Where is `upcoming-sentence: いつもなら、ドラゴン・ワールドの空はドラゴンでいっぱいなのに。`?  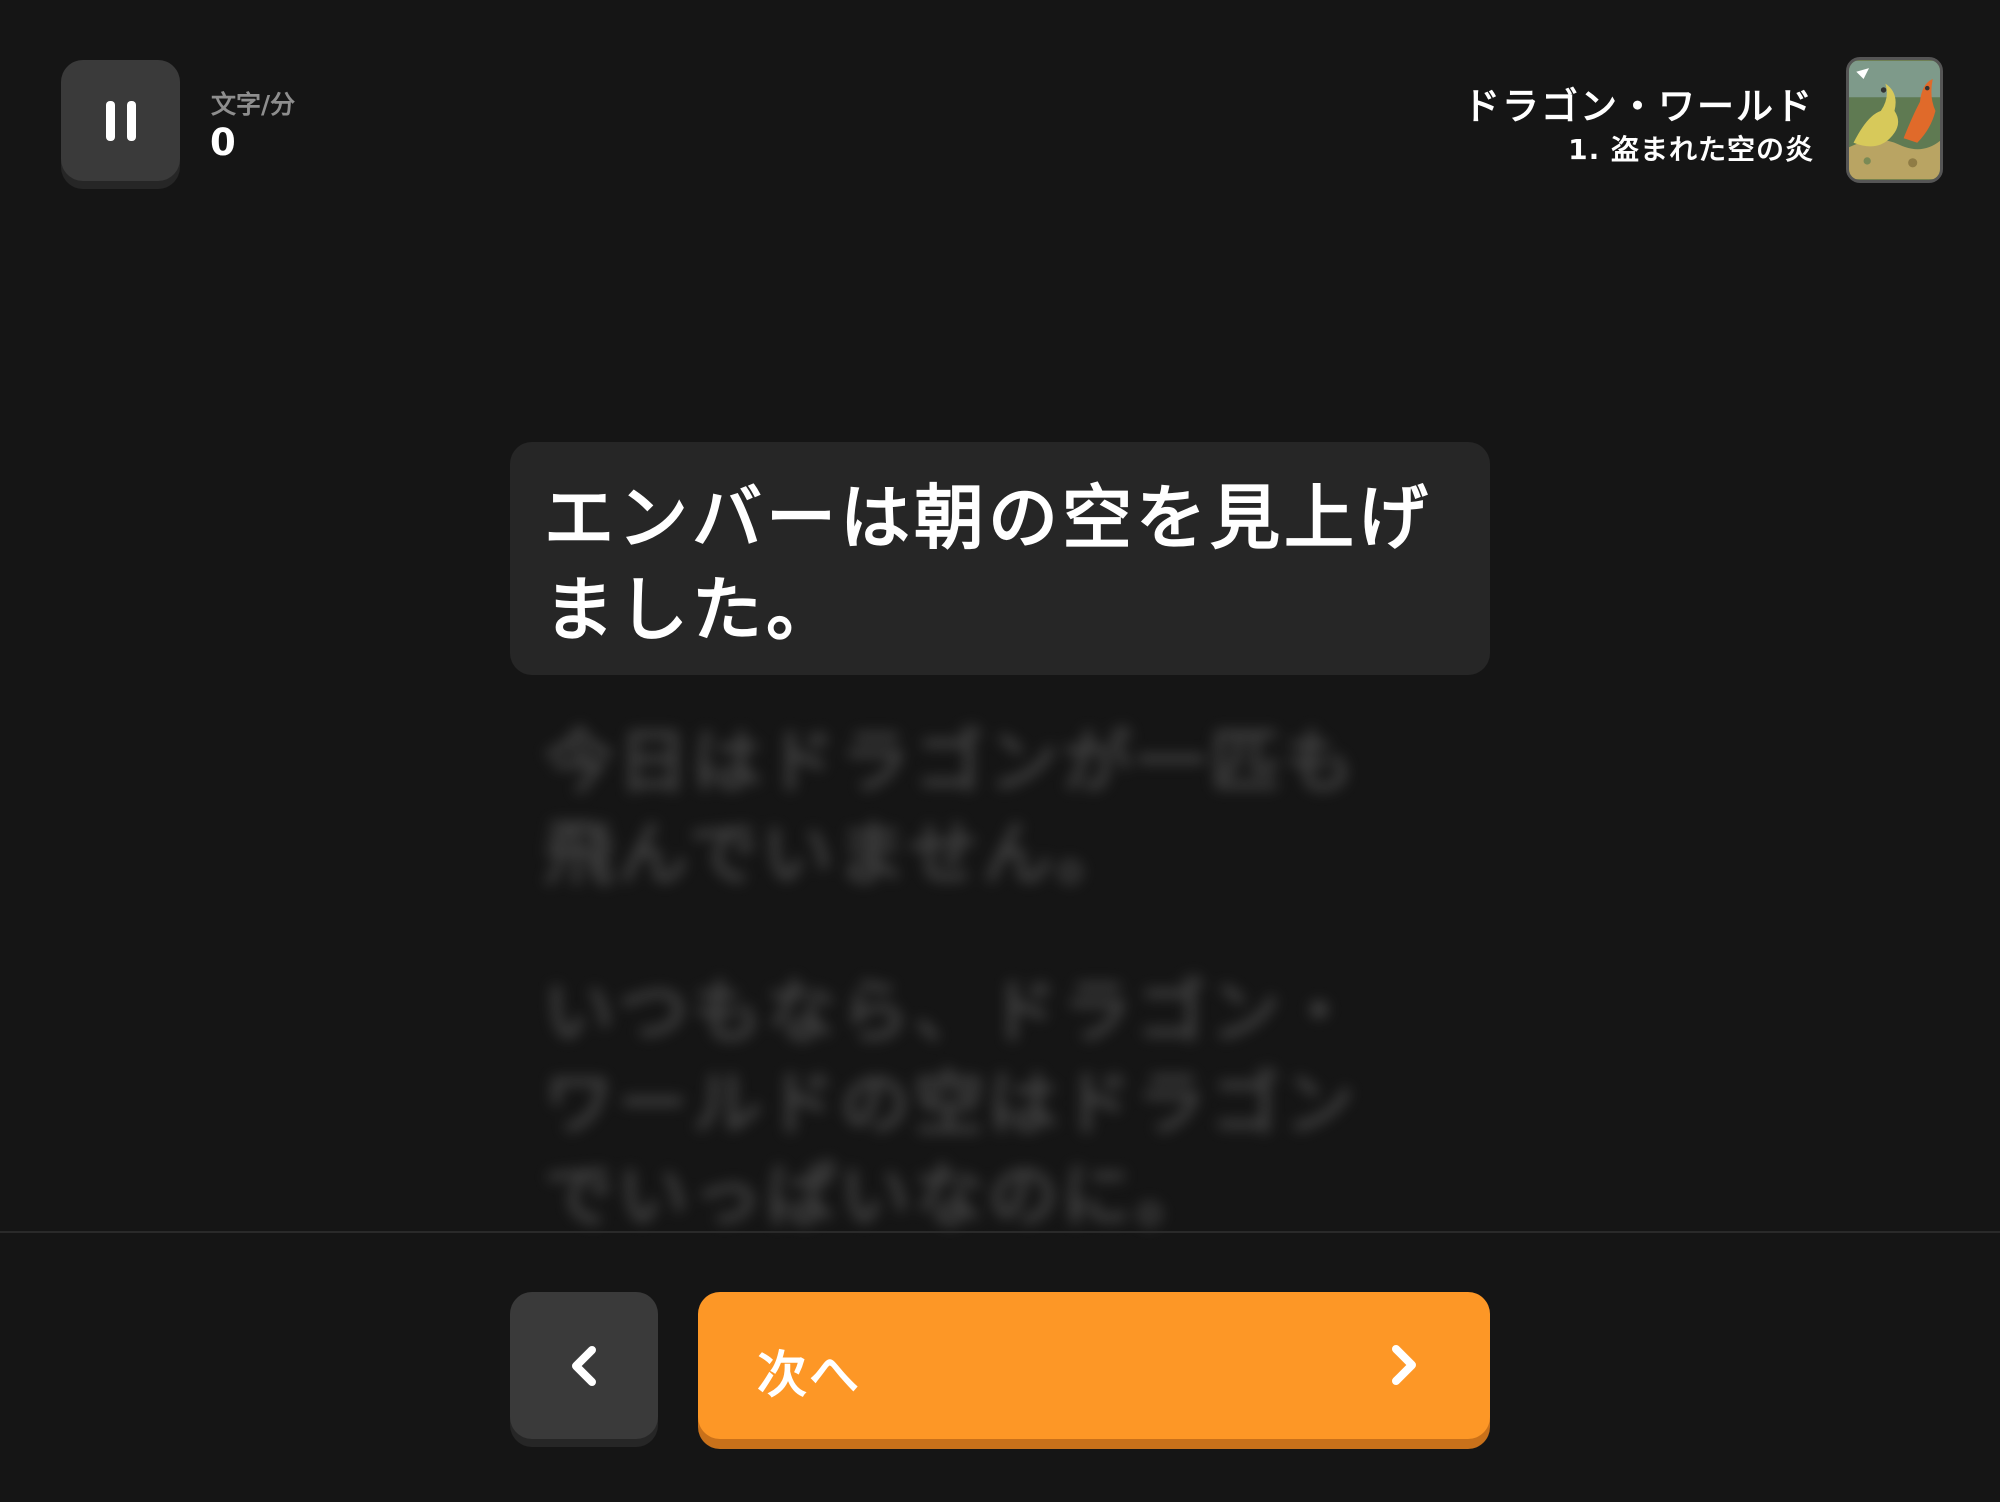
upcoming-sentence: いつもなら、ドラゴン・ワールドの空はドラゴンでいっぱいなのに。 is located at coordinates (951, 1101).